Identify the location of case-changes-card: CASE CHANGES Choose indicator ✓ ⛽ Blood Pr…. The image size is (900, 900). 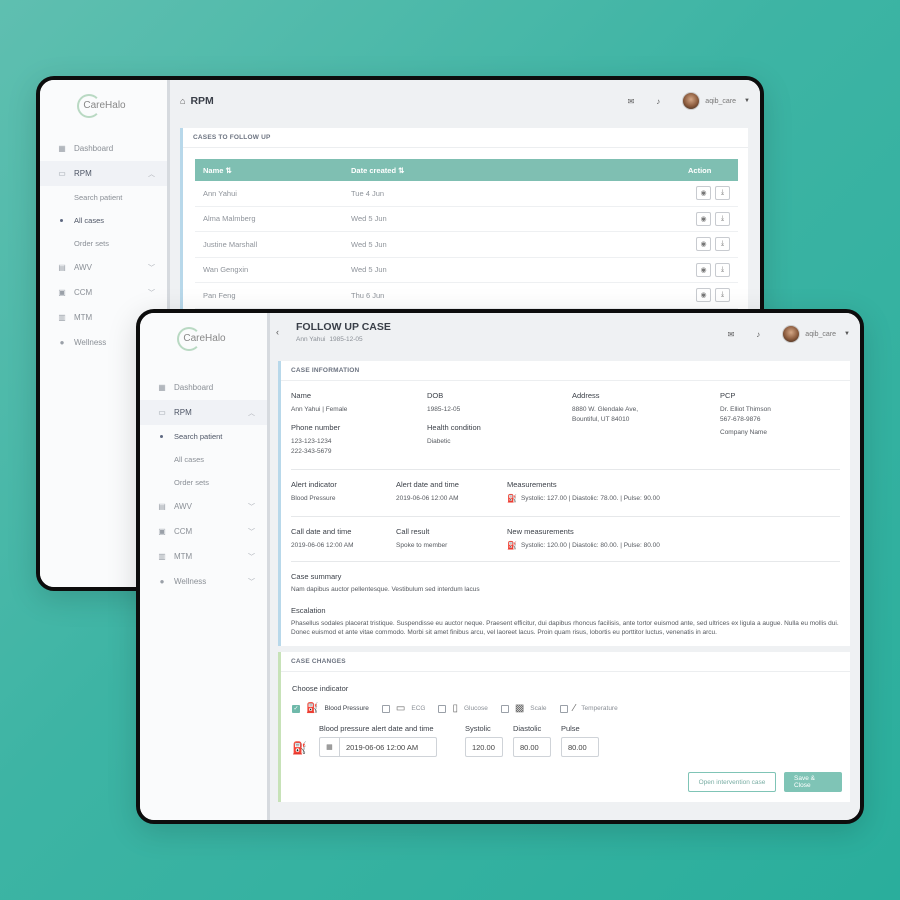
(564, 727).